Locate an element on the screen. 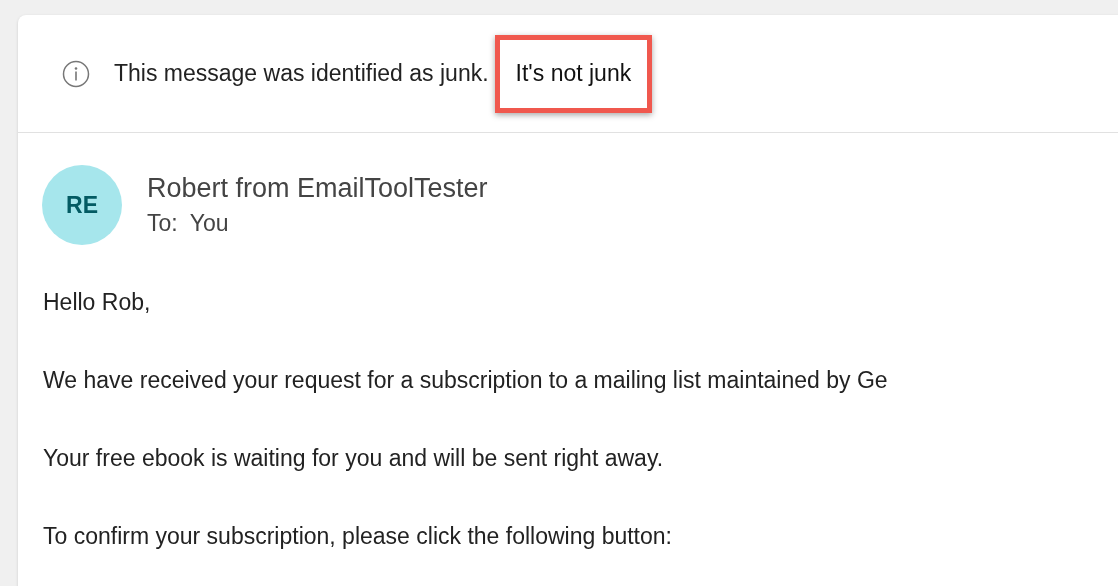  junk-notice: This message was identified as junk. is located at coordinates (301, 73).